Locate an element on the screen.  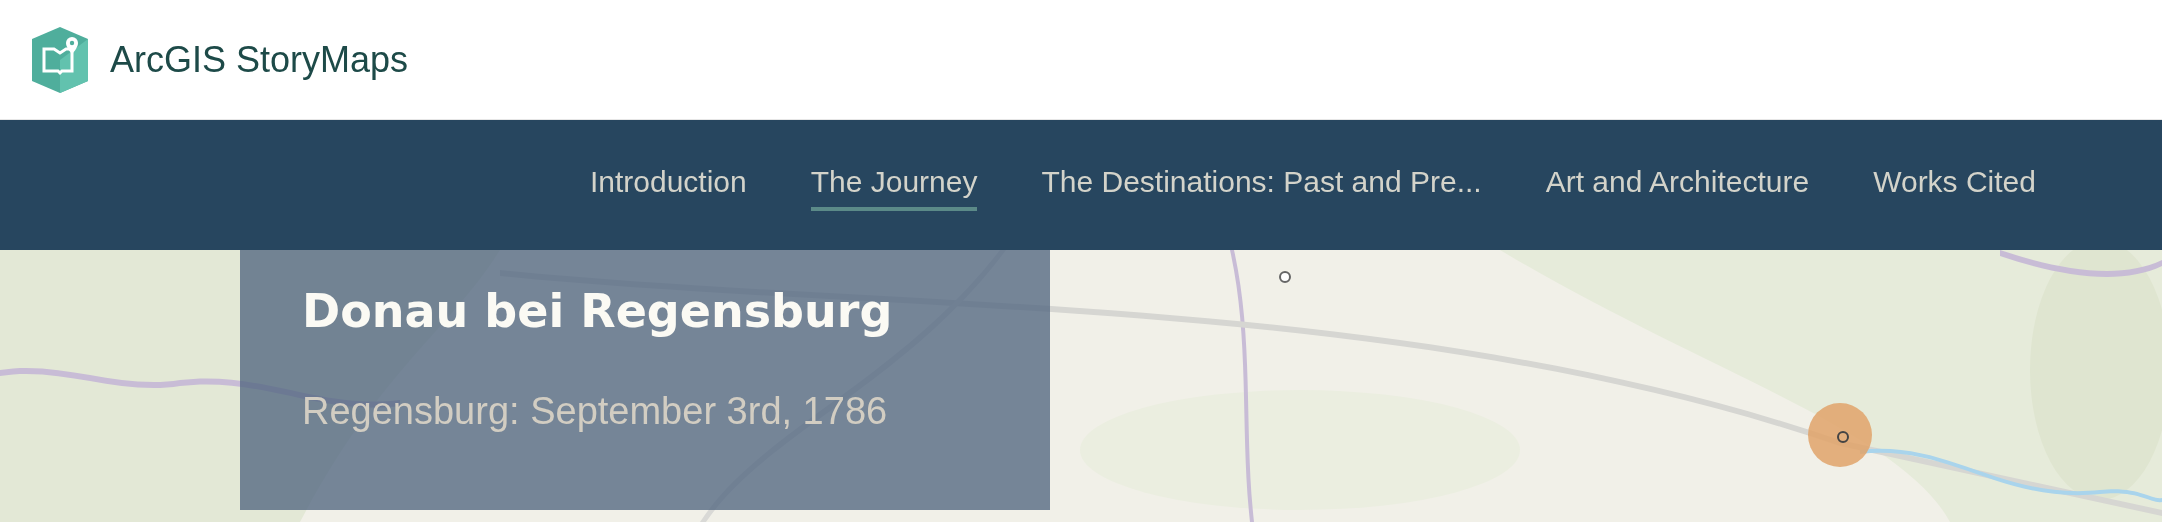
card-title: Donau bei Regensburg is located at coordinates (598, 311).